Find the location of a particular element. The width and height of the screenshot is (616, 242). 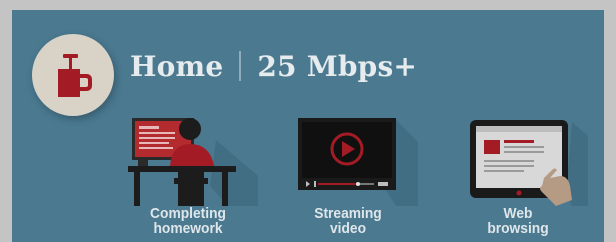

title-speed: 25 Mbps+ is located at coordinates (337, 66).